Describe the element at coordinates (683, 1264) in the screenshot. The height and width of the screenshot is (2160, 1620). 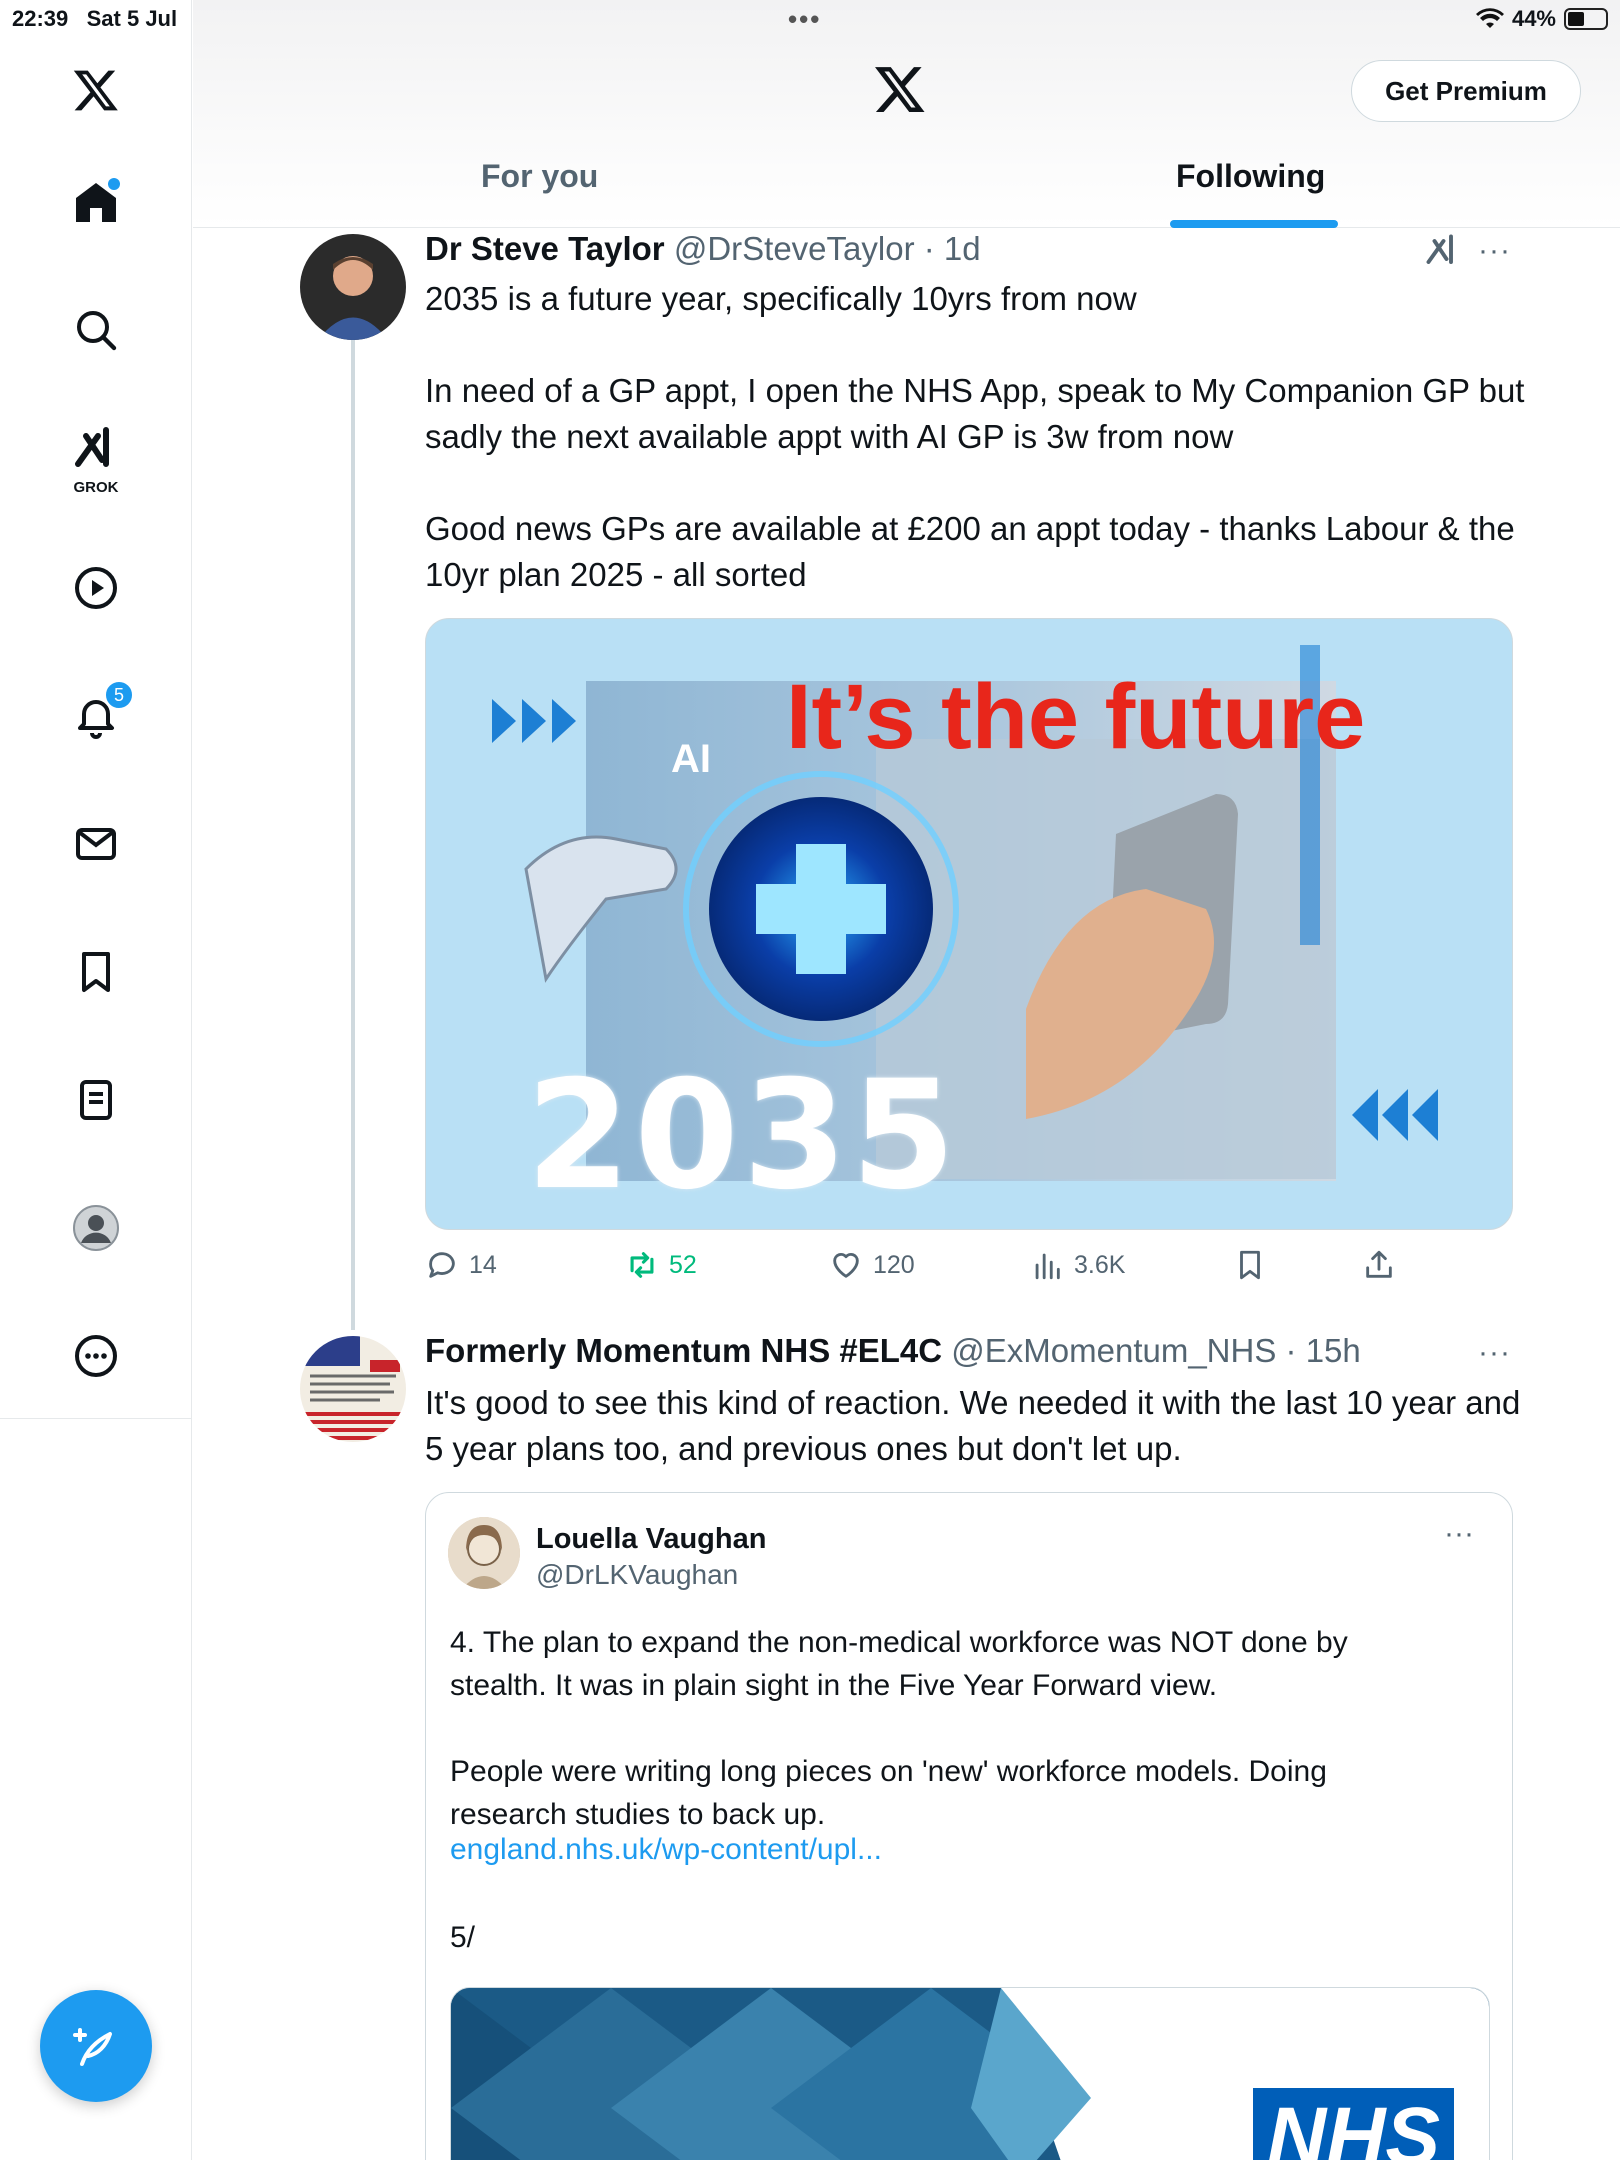
I see `repost-count: 52` at that location.